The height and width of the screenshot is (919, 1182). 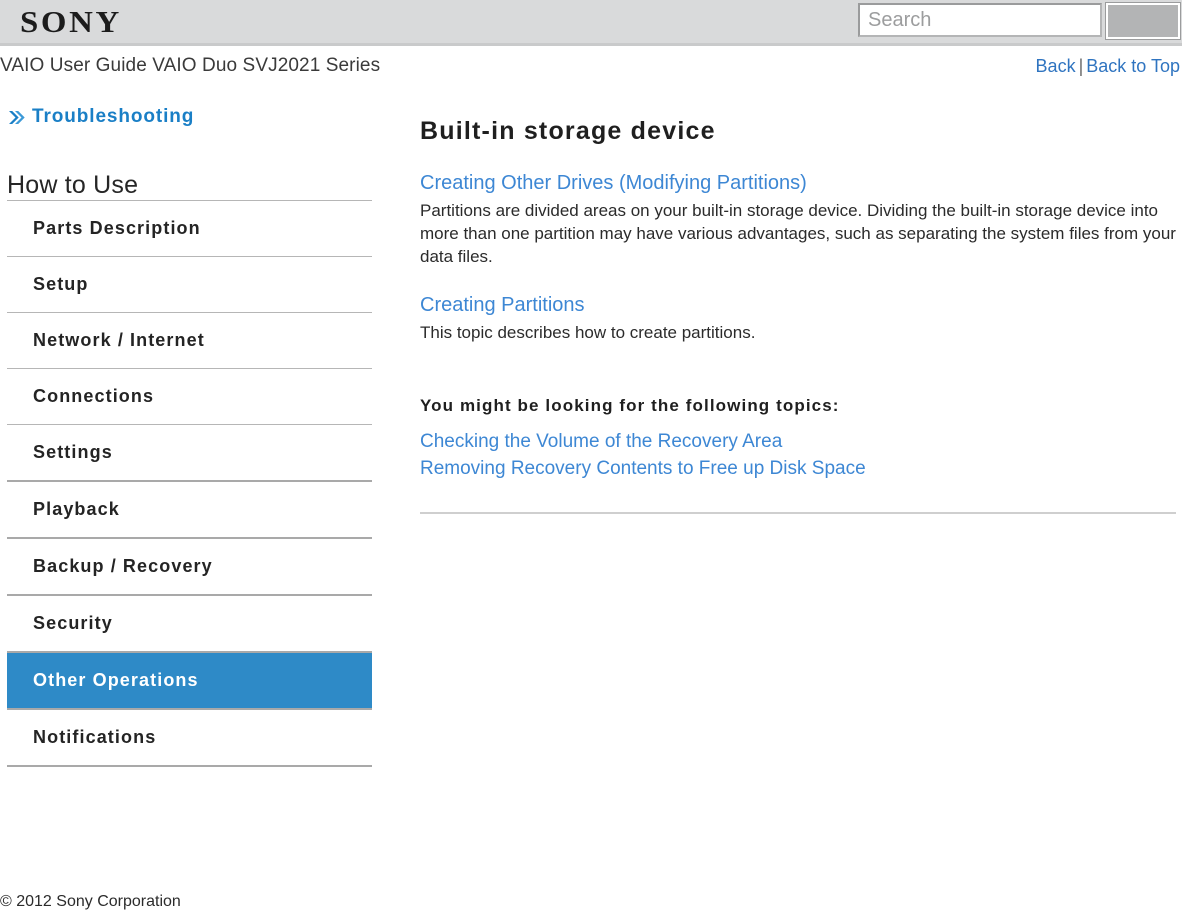 I want to click on content-heading: Built-in storage device, so click(x=568, y=131).